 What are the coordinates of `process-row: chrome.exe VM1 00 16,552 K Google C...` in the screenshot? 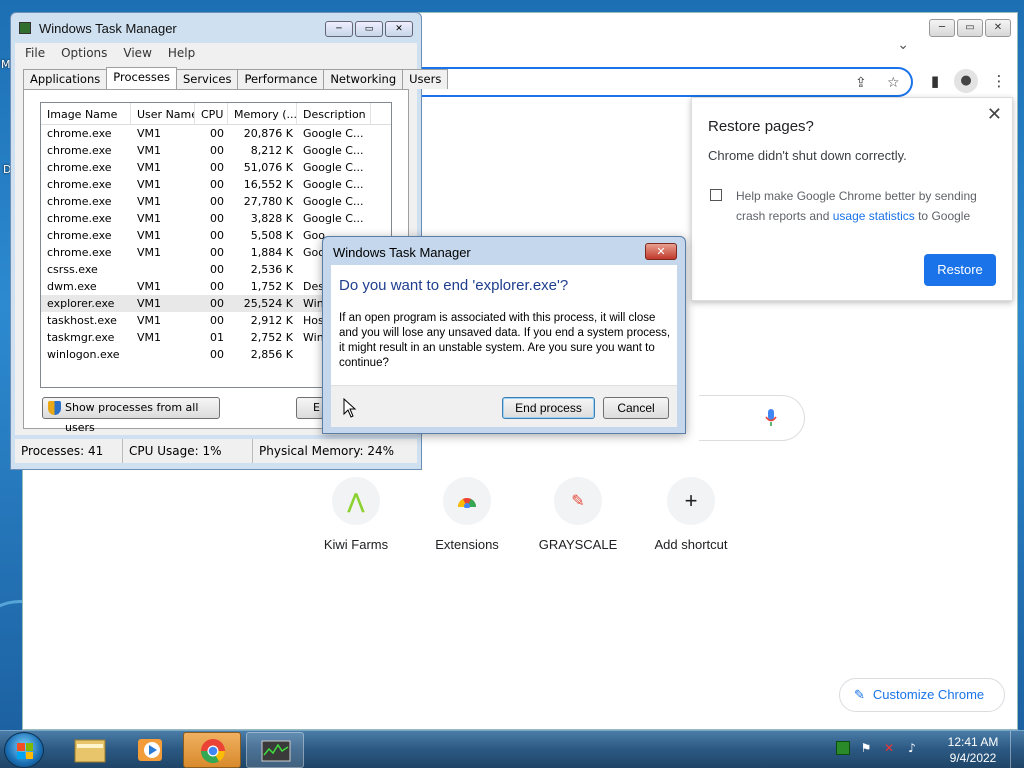 It's located at (216, 184).